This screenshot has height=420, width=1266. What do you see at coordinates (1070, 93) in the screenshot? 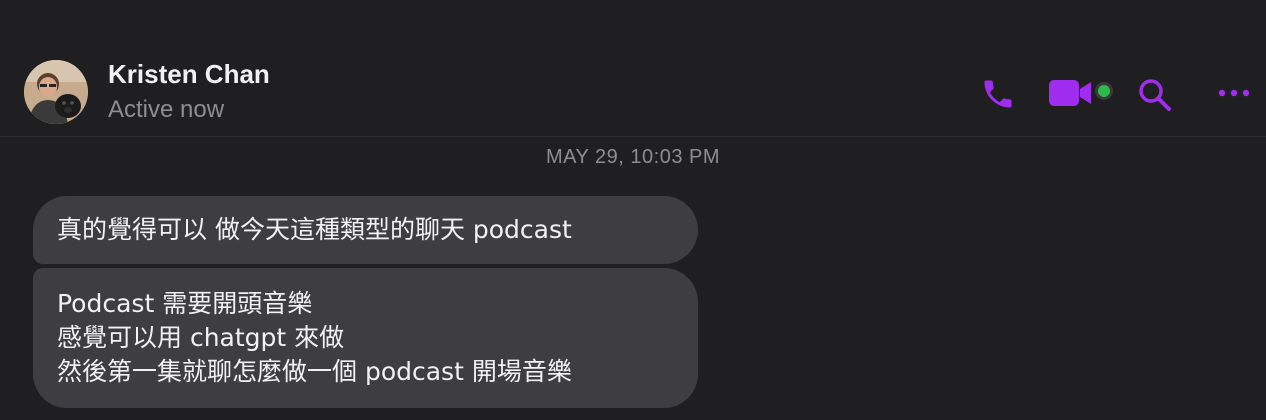
I see `video-camera-icon` at bounding box center [1070, 93].